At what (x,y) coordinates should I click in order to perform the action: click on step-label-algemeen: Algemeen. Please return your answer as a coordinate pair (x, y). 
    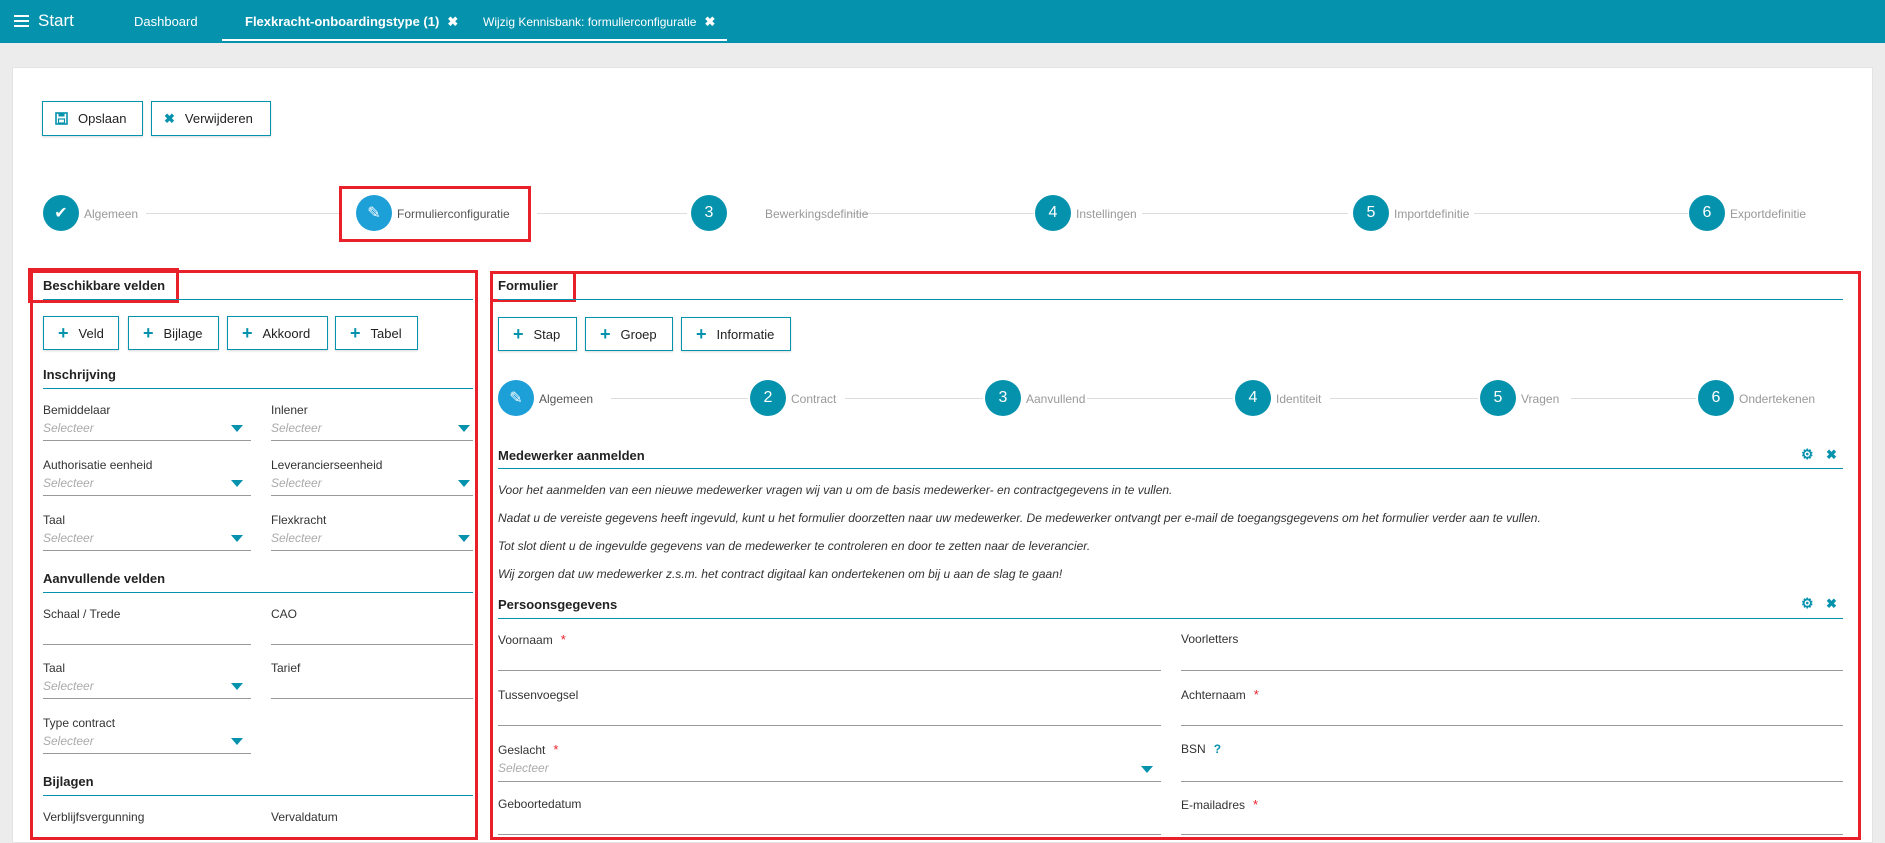
    Looking at the image, I should click on (111, 214).